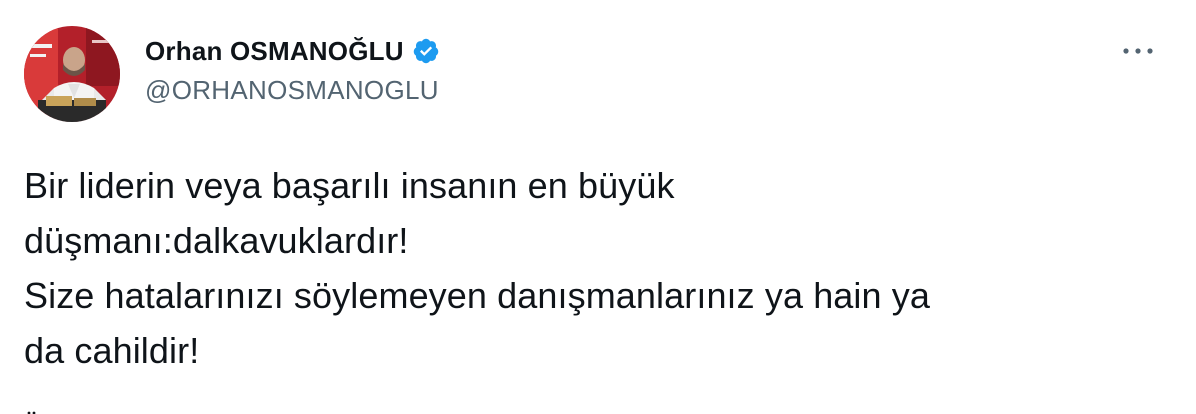 This screenshot has width=1196, height=414. I want to click on author-handle: @ORHANOSMANOGLU, so click(292, 90).